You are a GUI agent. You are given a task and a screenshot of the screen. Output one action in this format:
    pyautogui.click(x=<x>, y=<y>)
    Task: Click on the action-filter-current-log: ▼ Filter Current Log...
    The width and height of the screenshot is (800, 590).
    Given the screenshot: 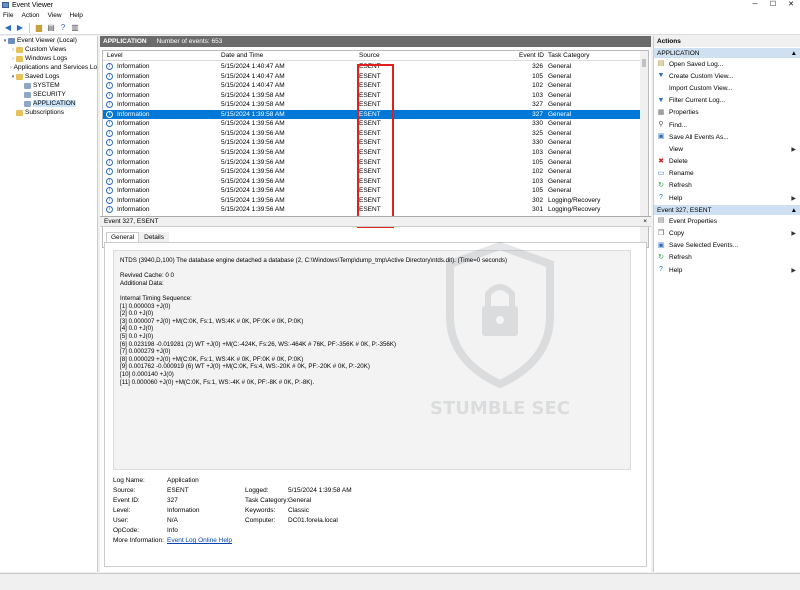 What is the action you would take?
    pyautogui.click(x=727, y=101)
    